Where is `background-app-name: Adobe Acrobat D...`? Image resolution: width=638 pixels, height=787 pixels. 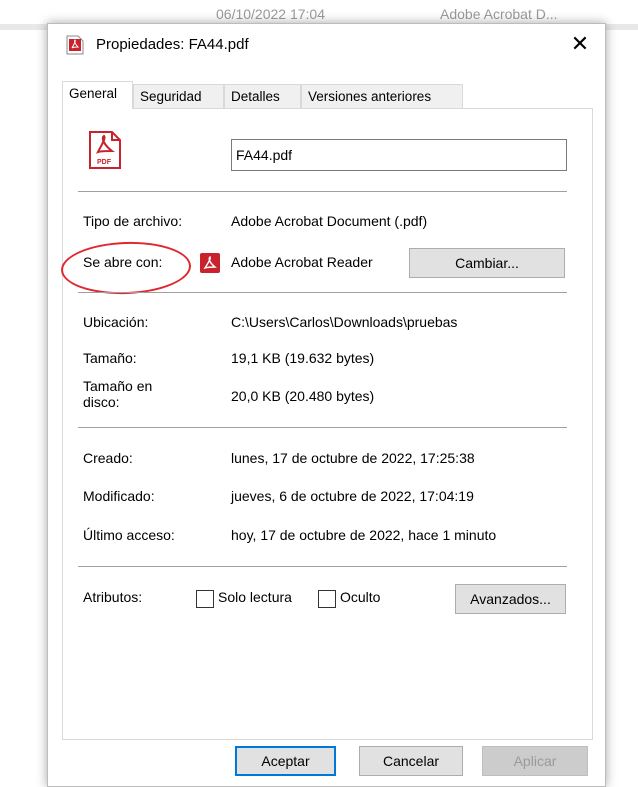
background-app-name: Adobe Acrobat D... is located at coordinates (499, 14).